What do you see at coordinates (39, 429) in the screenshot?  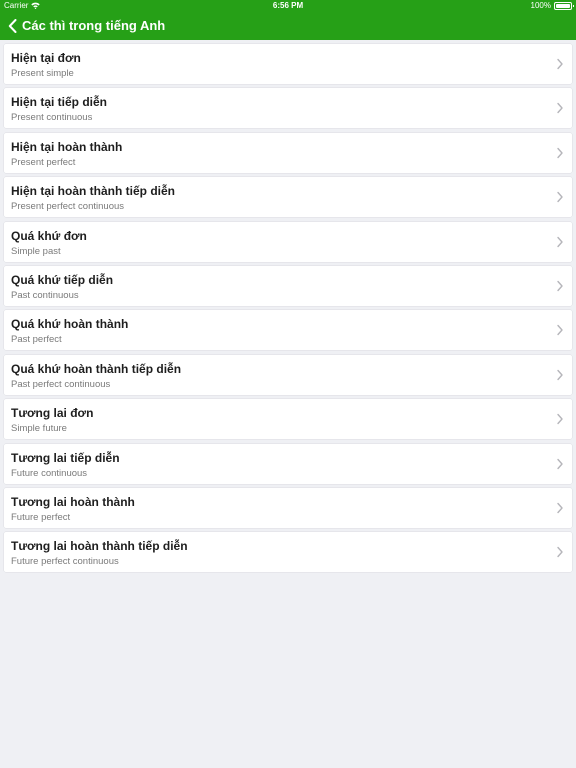 I see `list-item-subtitle: Simple future` at bounding box center [39, 429].